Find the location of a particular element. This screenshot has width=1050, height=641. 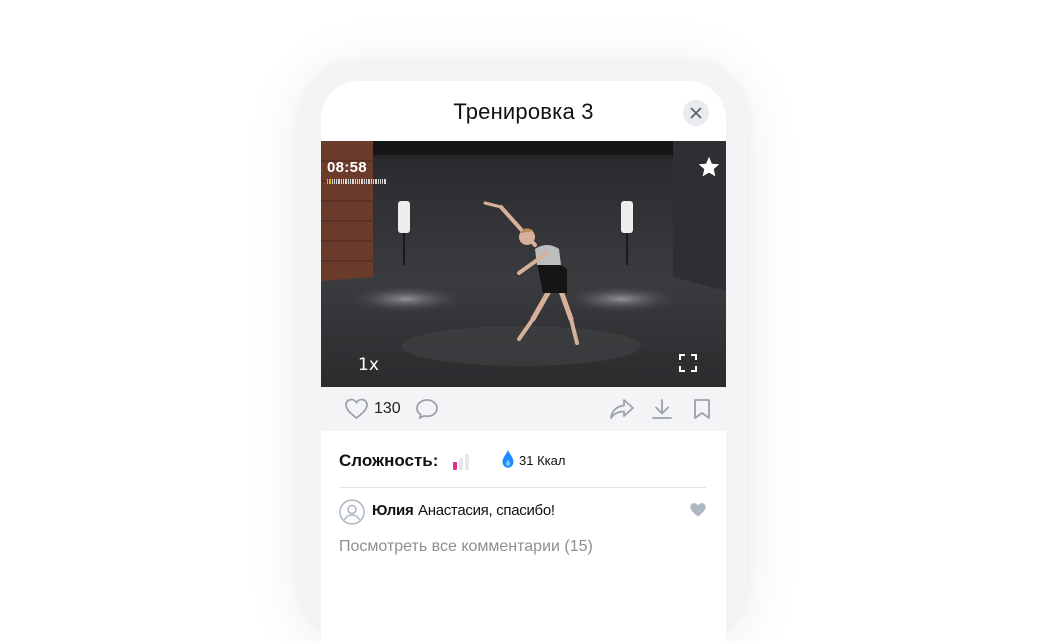

page-title: Тренировка 3 is located at coordinates (523, 111).